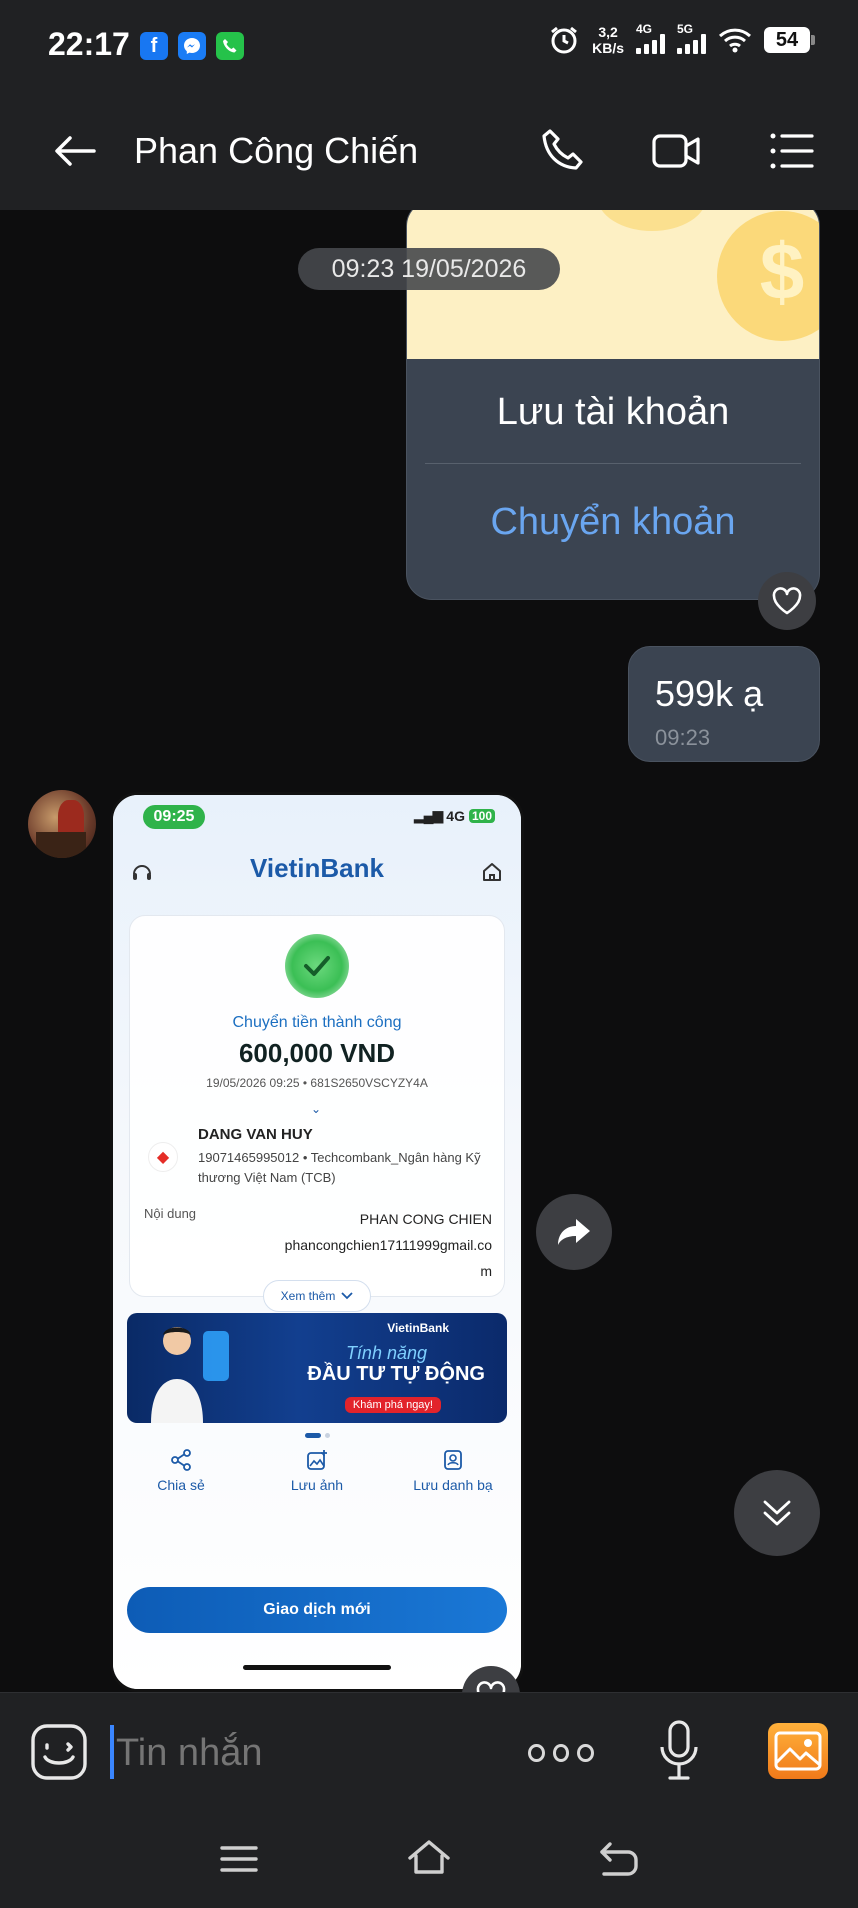 The image size is (858, 1908). What do you see at coordinates (154, 46) in the screenshot?
I see `facebook-icon: f` at bounding box center [154, 46].